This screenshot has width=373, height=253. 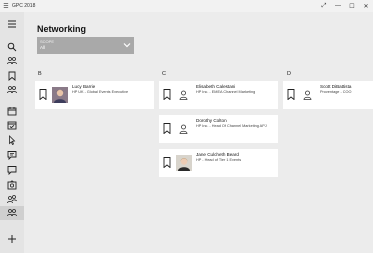 I want to click on window-controls: ⤢ — ☐ ✕, so click(x=345, y=6).